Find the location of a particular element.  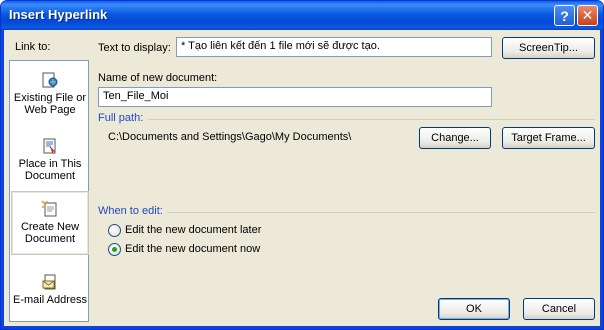

sidebar-label-place-2: Document is located at coordinates (50, 176).